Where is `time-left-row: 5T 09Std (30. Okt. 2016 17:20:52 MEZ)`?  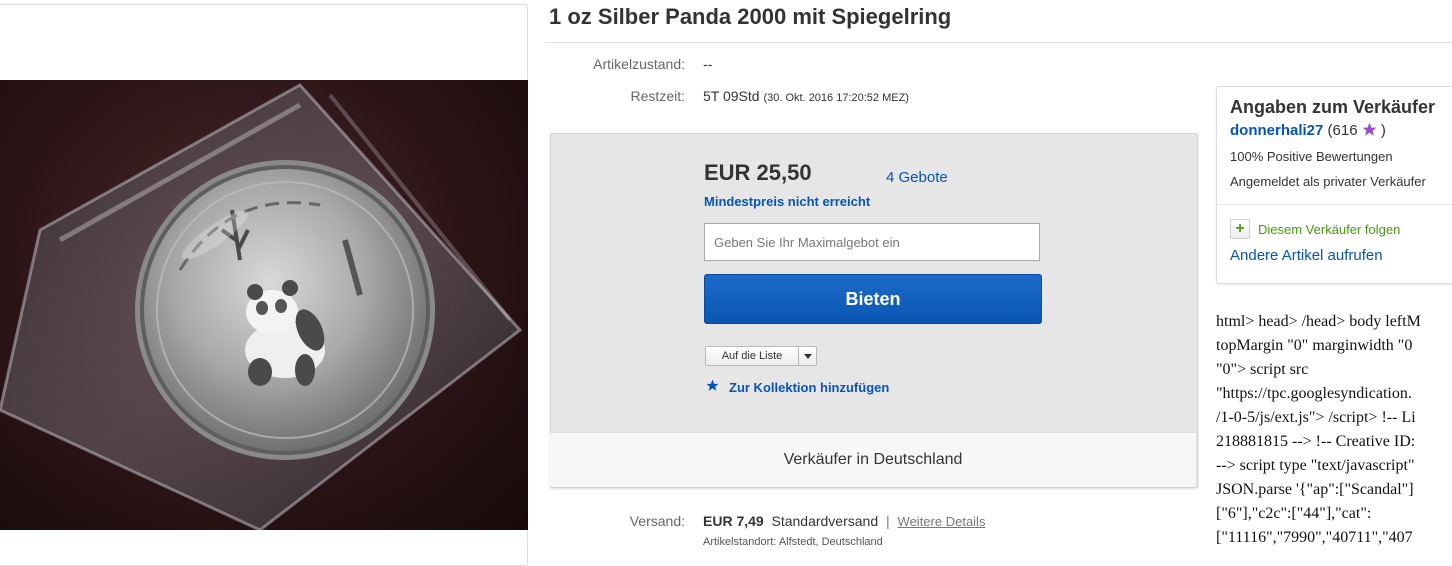 time-left-row: 5T 09Std (30. Okt. 2016 17:20:52 MEZ) is located at coordinates (806, 96).